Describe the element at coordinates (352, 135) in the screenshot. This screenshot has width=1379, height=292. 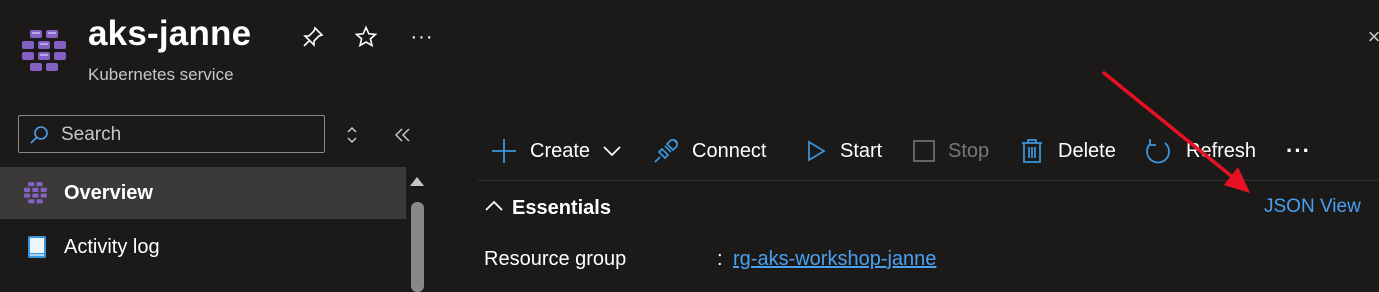
I see `sort-updown-icon` at that location.